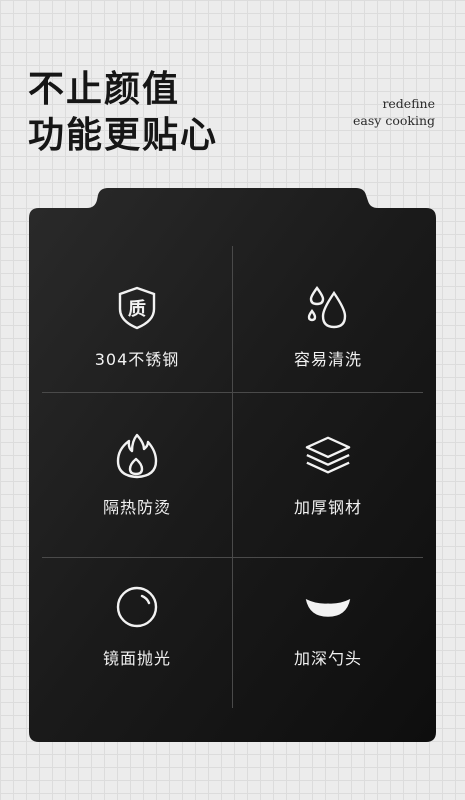  I want to click on feature-label: 加厚钢材, so click(327, 507).